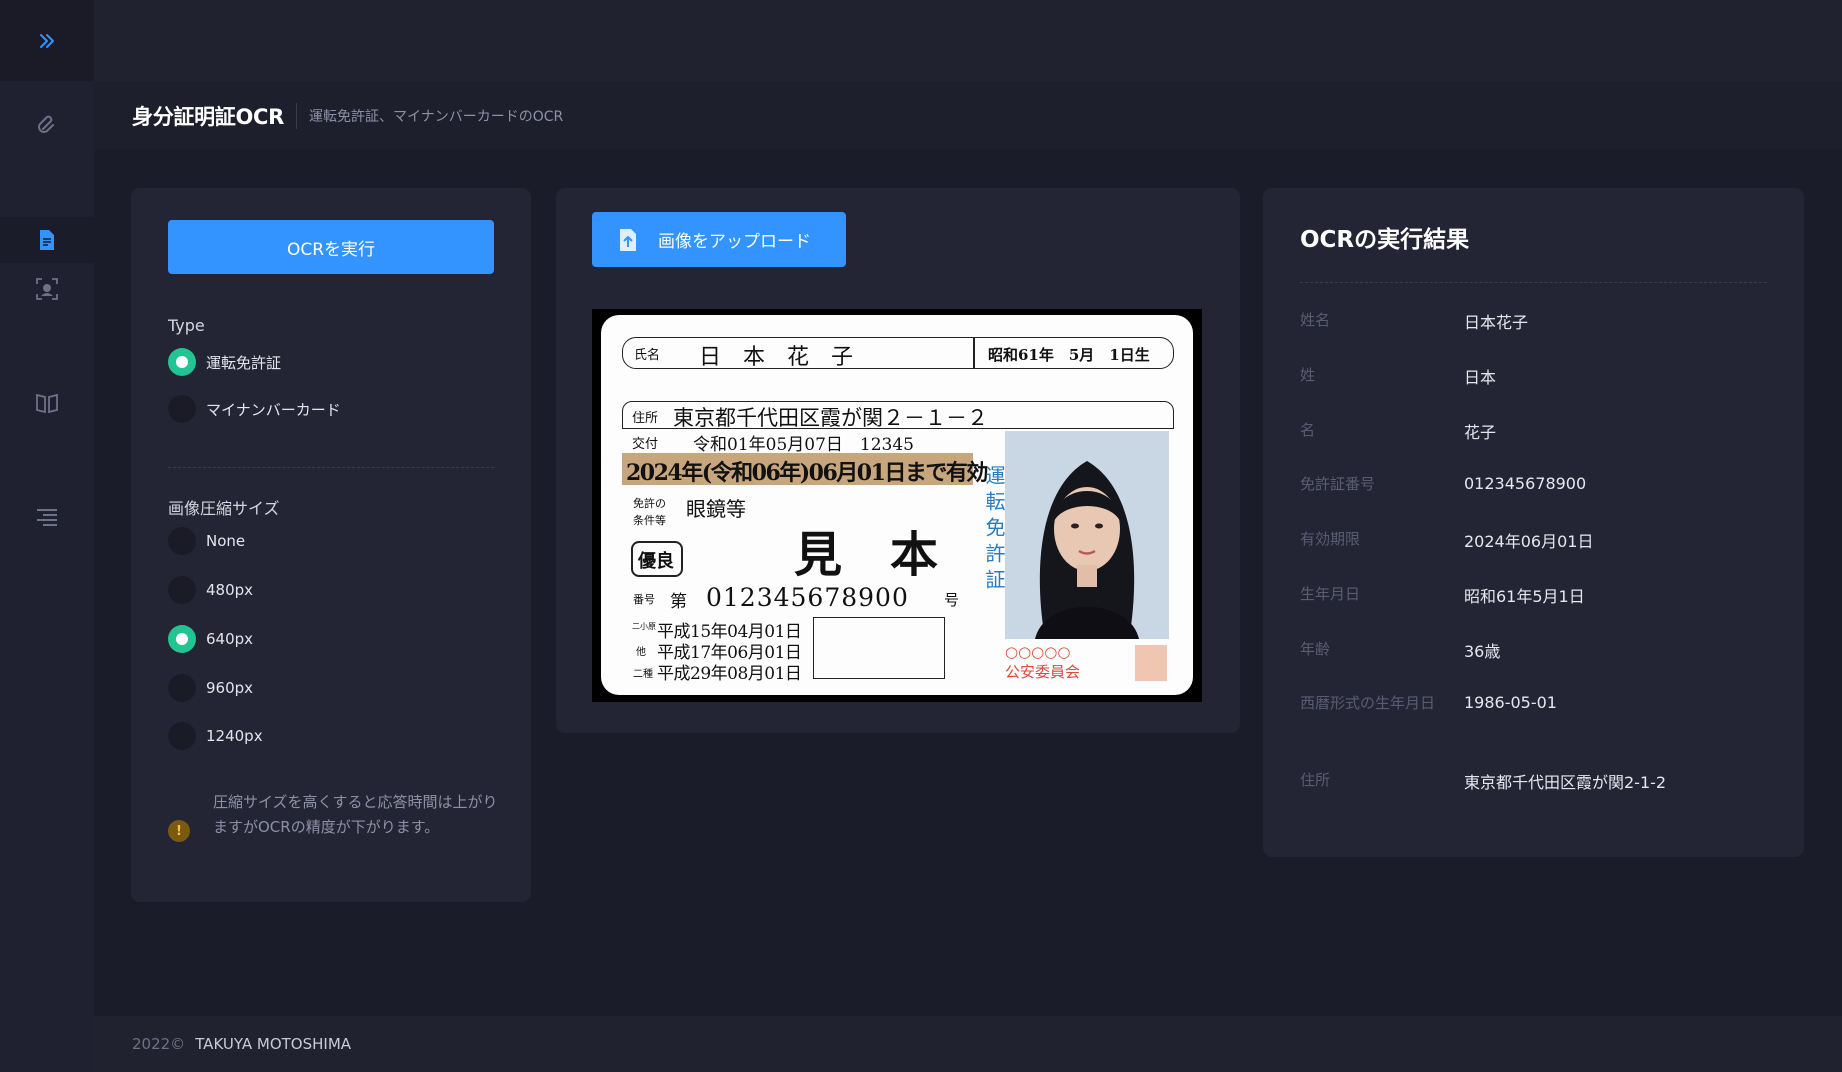  What do you see at coordinates (807, 597) in the screenshot?
I see `license-number: 012345678900` at bounding box center [807, 597].